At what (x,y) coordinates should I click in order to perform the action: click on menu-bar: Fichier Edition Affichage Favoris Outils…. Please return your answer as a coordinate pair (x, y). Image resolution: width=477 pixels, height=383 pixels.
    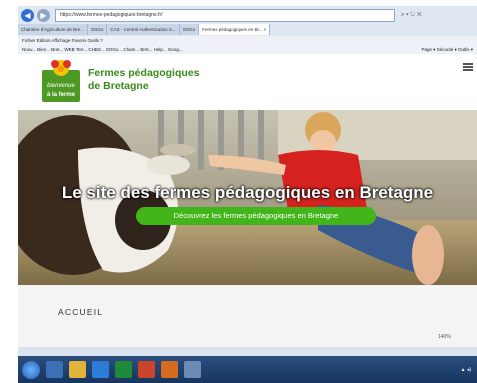
    Looking at the image, I should click on (247, 40).